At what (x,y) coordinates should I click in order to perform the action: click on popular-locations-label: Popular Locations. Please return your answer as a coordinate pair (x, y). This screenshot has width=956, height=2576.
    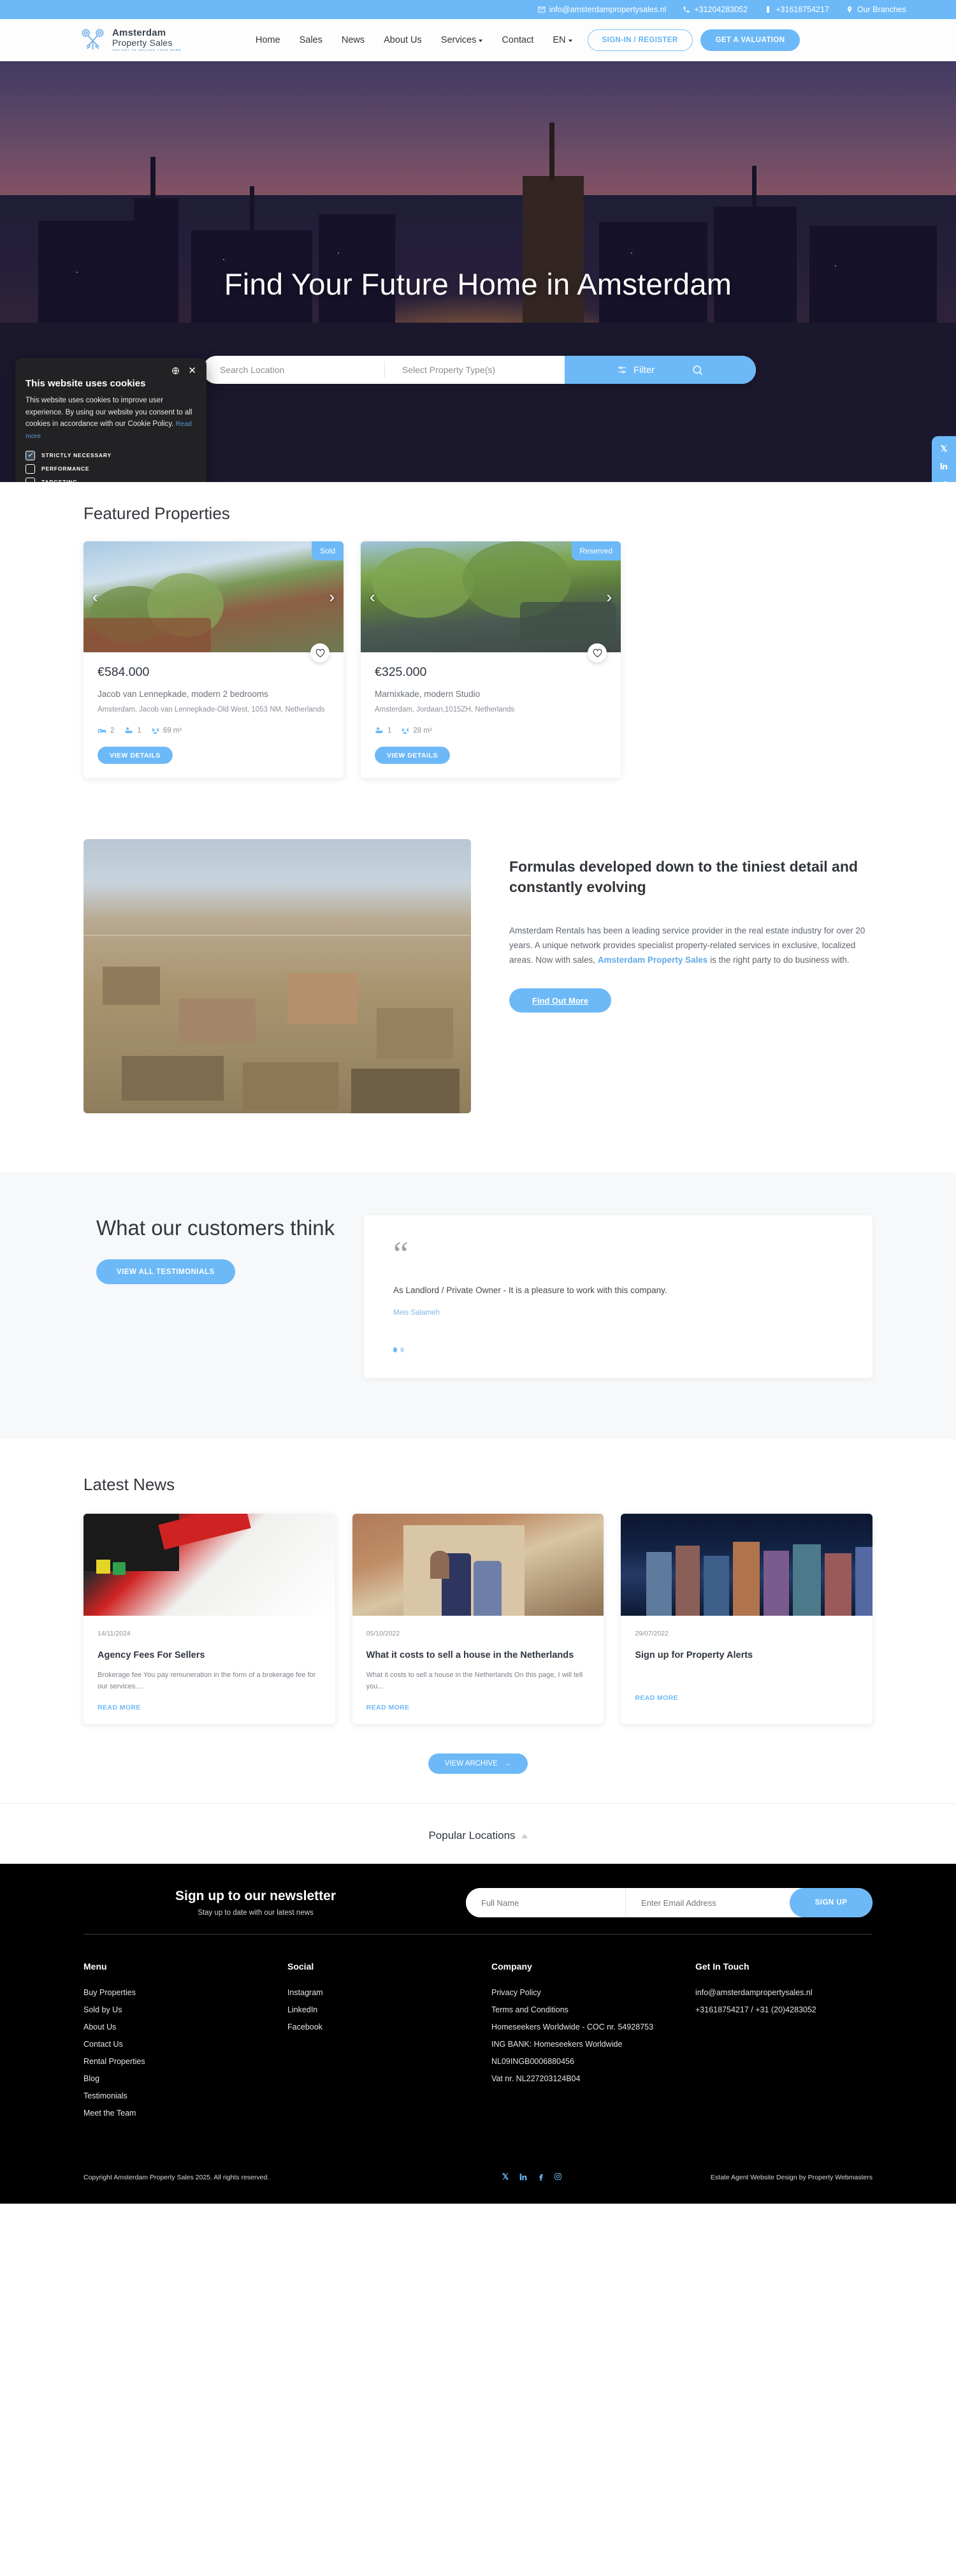
    Looking at the image, I should click on (472, 1835).